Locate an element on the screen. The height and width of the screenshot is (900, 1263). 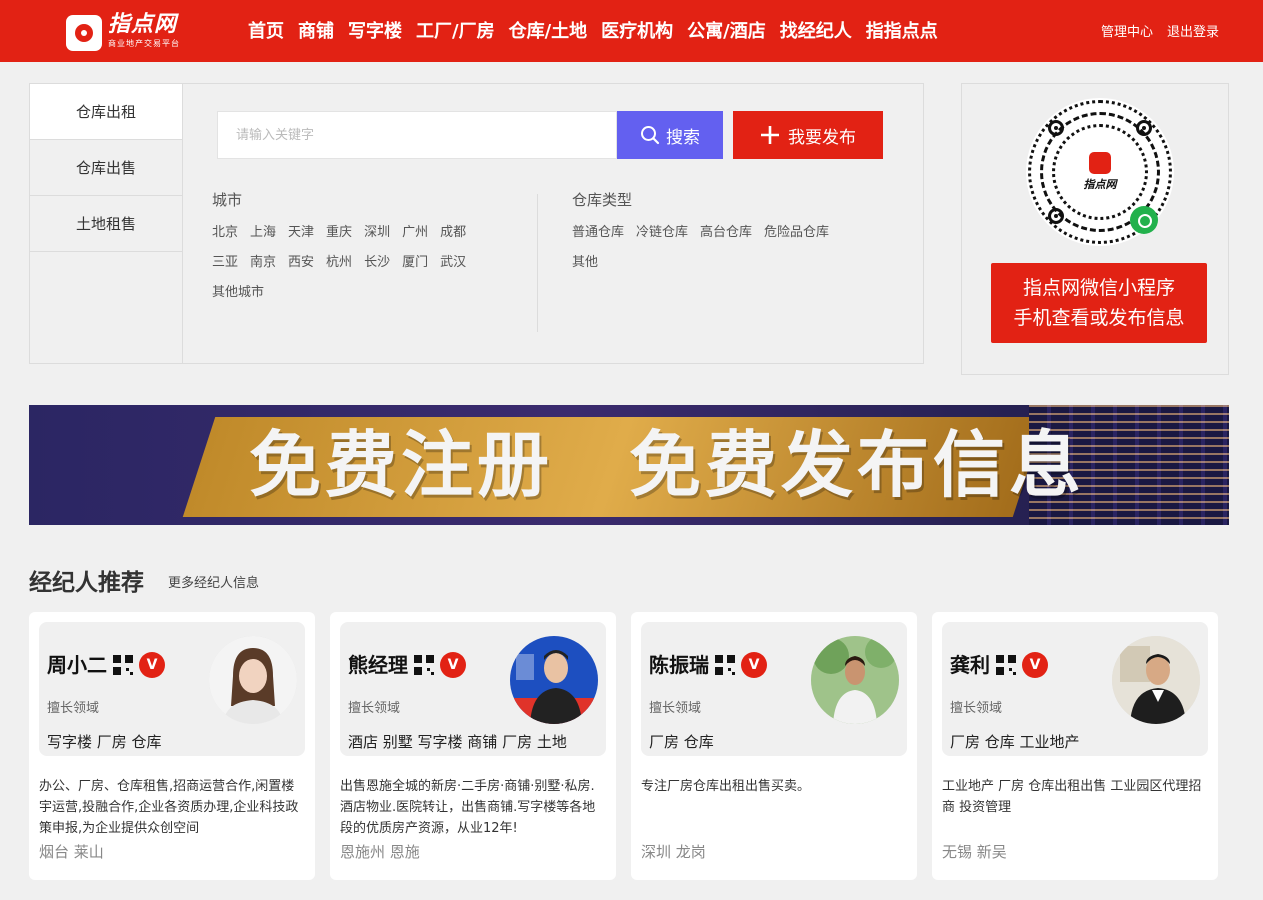
wechat-mini-program-icon is located at coordinates (1144, 220).